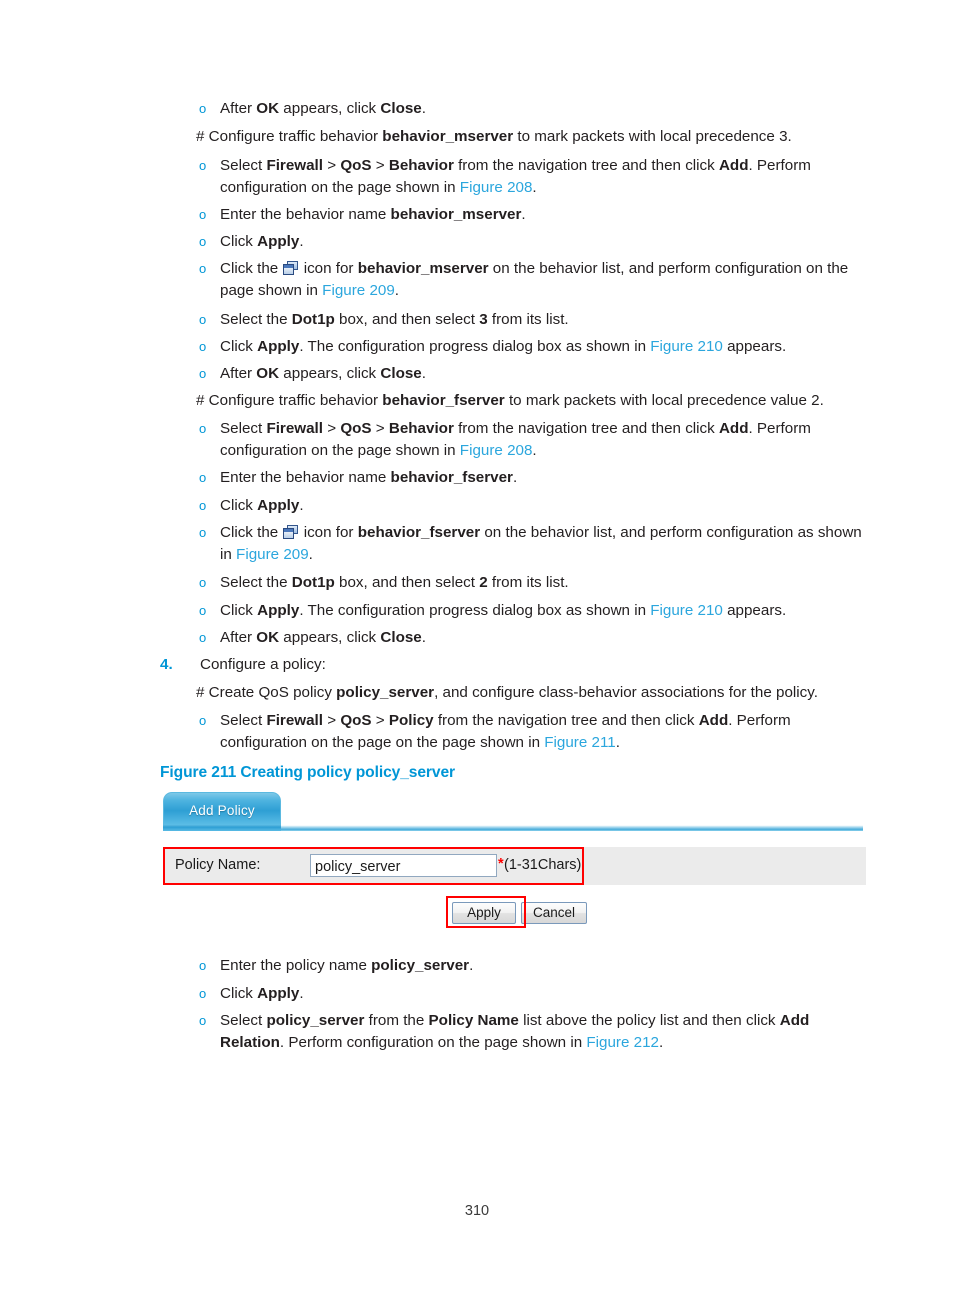 The image size is (954, 1296). Describe the element at coordinates (572, 827) in the screenshot. I see `tab-accent-bar-fade` at that location.